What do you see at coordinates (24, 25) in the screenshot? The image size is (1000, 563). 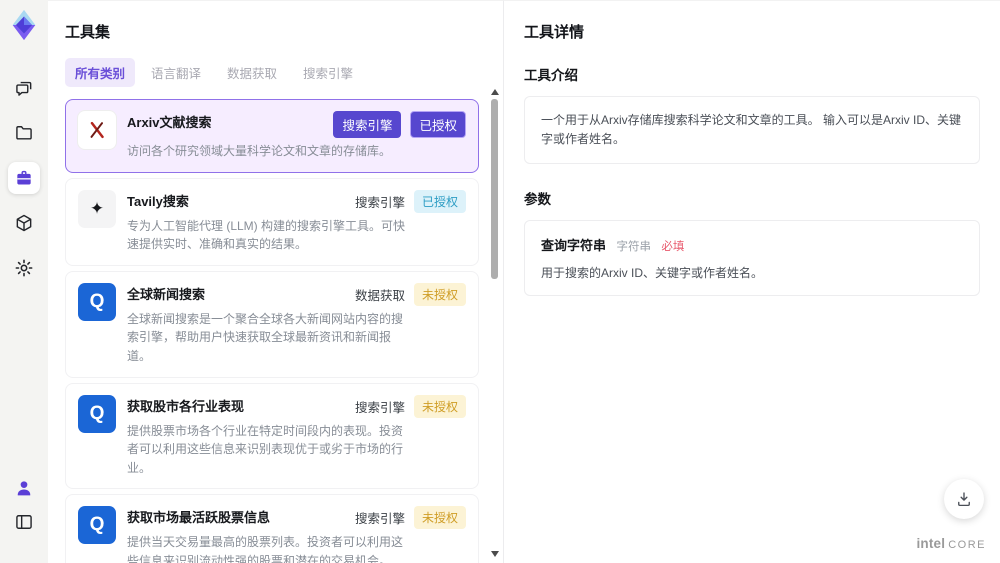 I see `app-logo-icon` at bounding box center [24, 25].